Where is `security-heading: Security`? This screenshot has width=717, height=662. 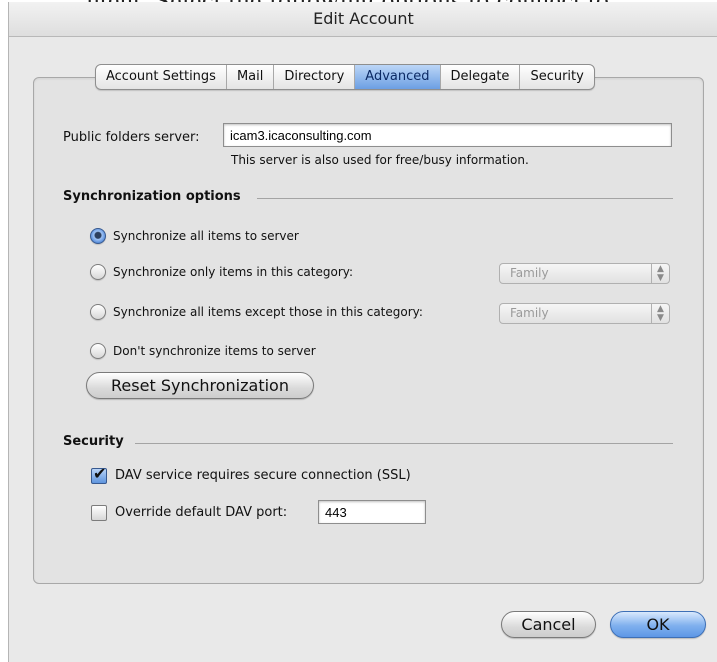 security-heading: Security is located at coordinates (93, 441).